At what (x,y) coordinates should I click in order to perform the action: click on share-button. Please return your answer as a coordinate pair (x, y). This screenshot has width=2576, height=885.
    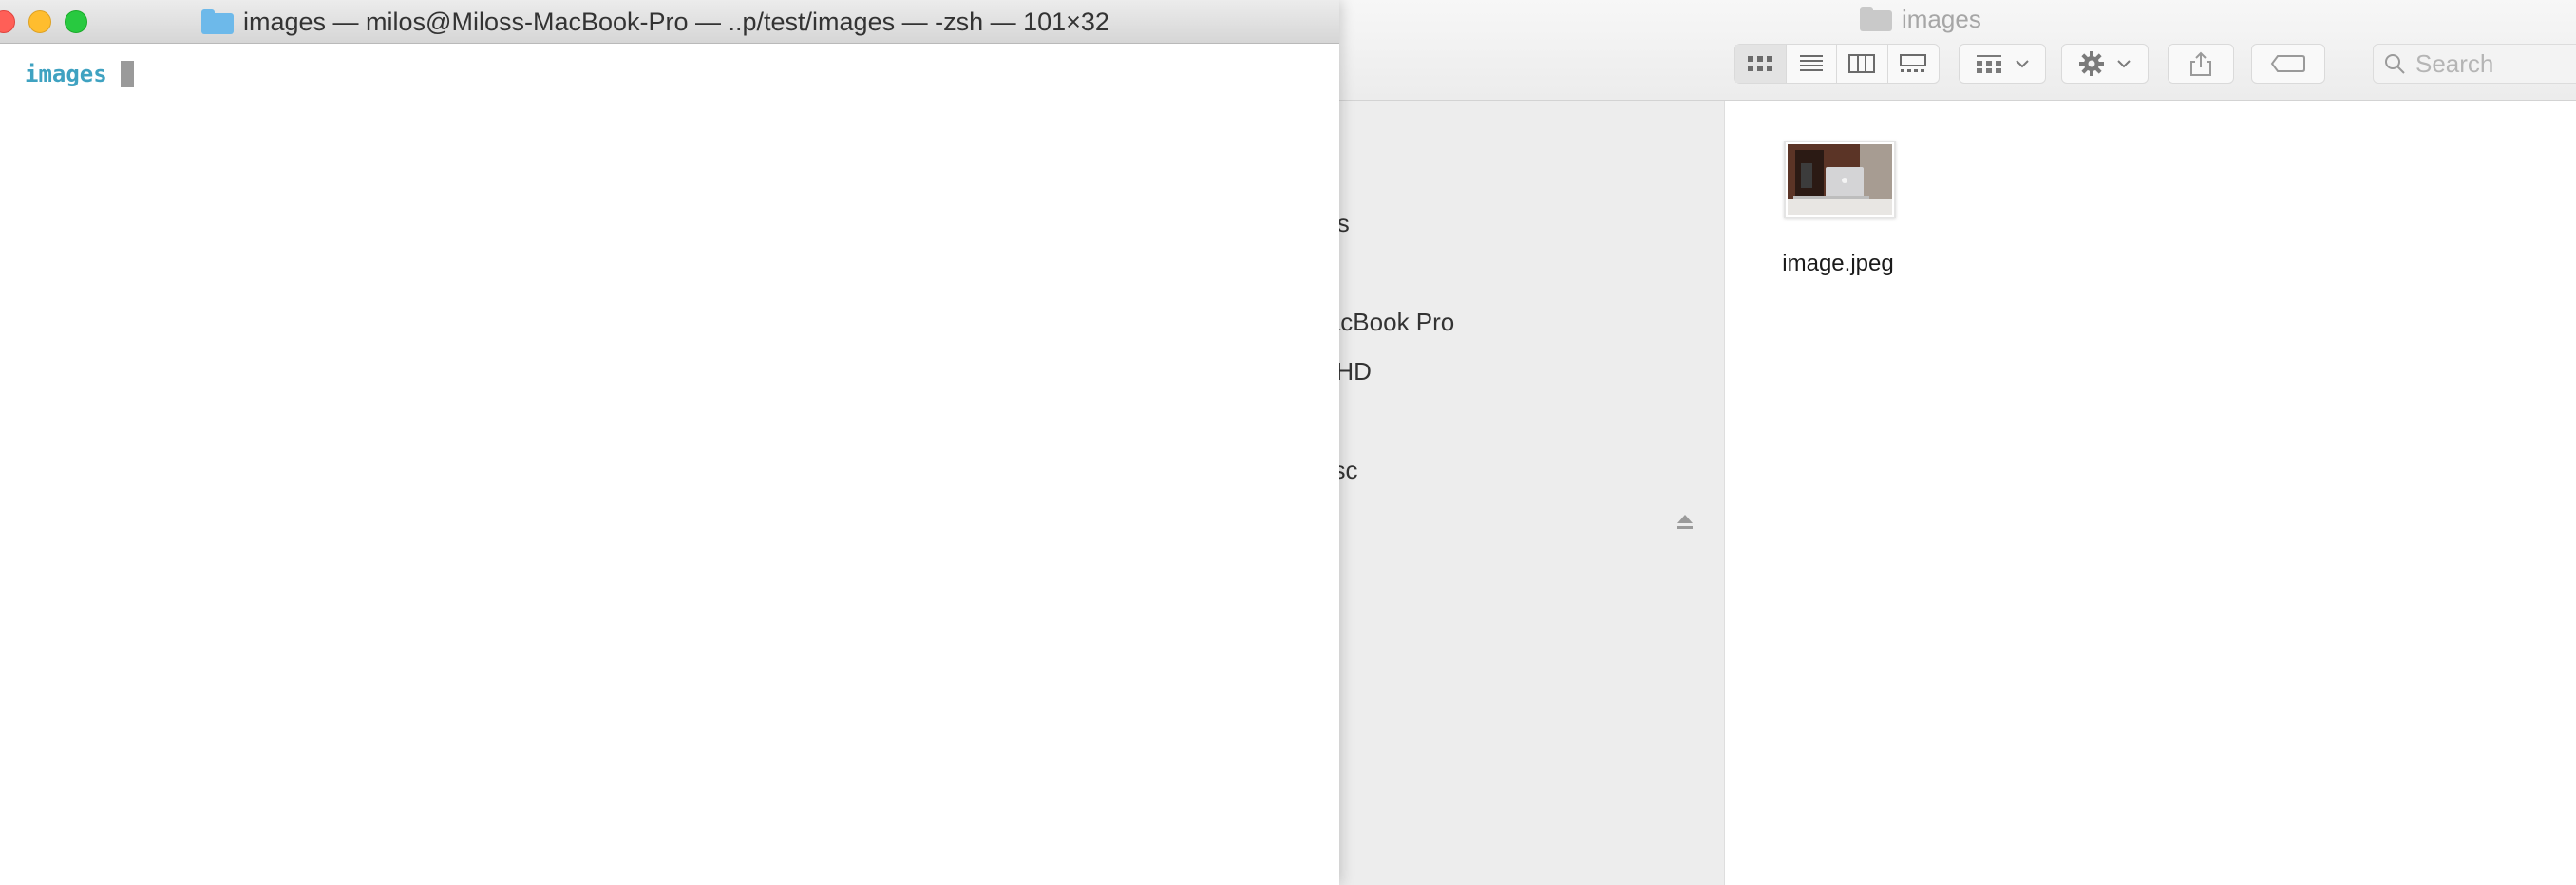
    Looking at the image, I should click on (2201, 64).